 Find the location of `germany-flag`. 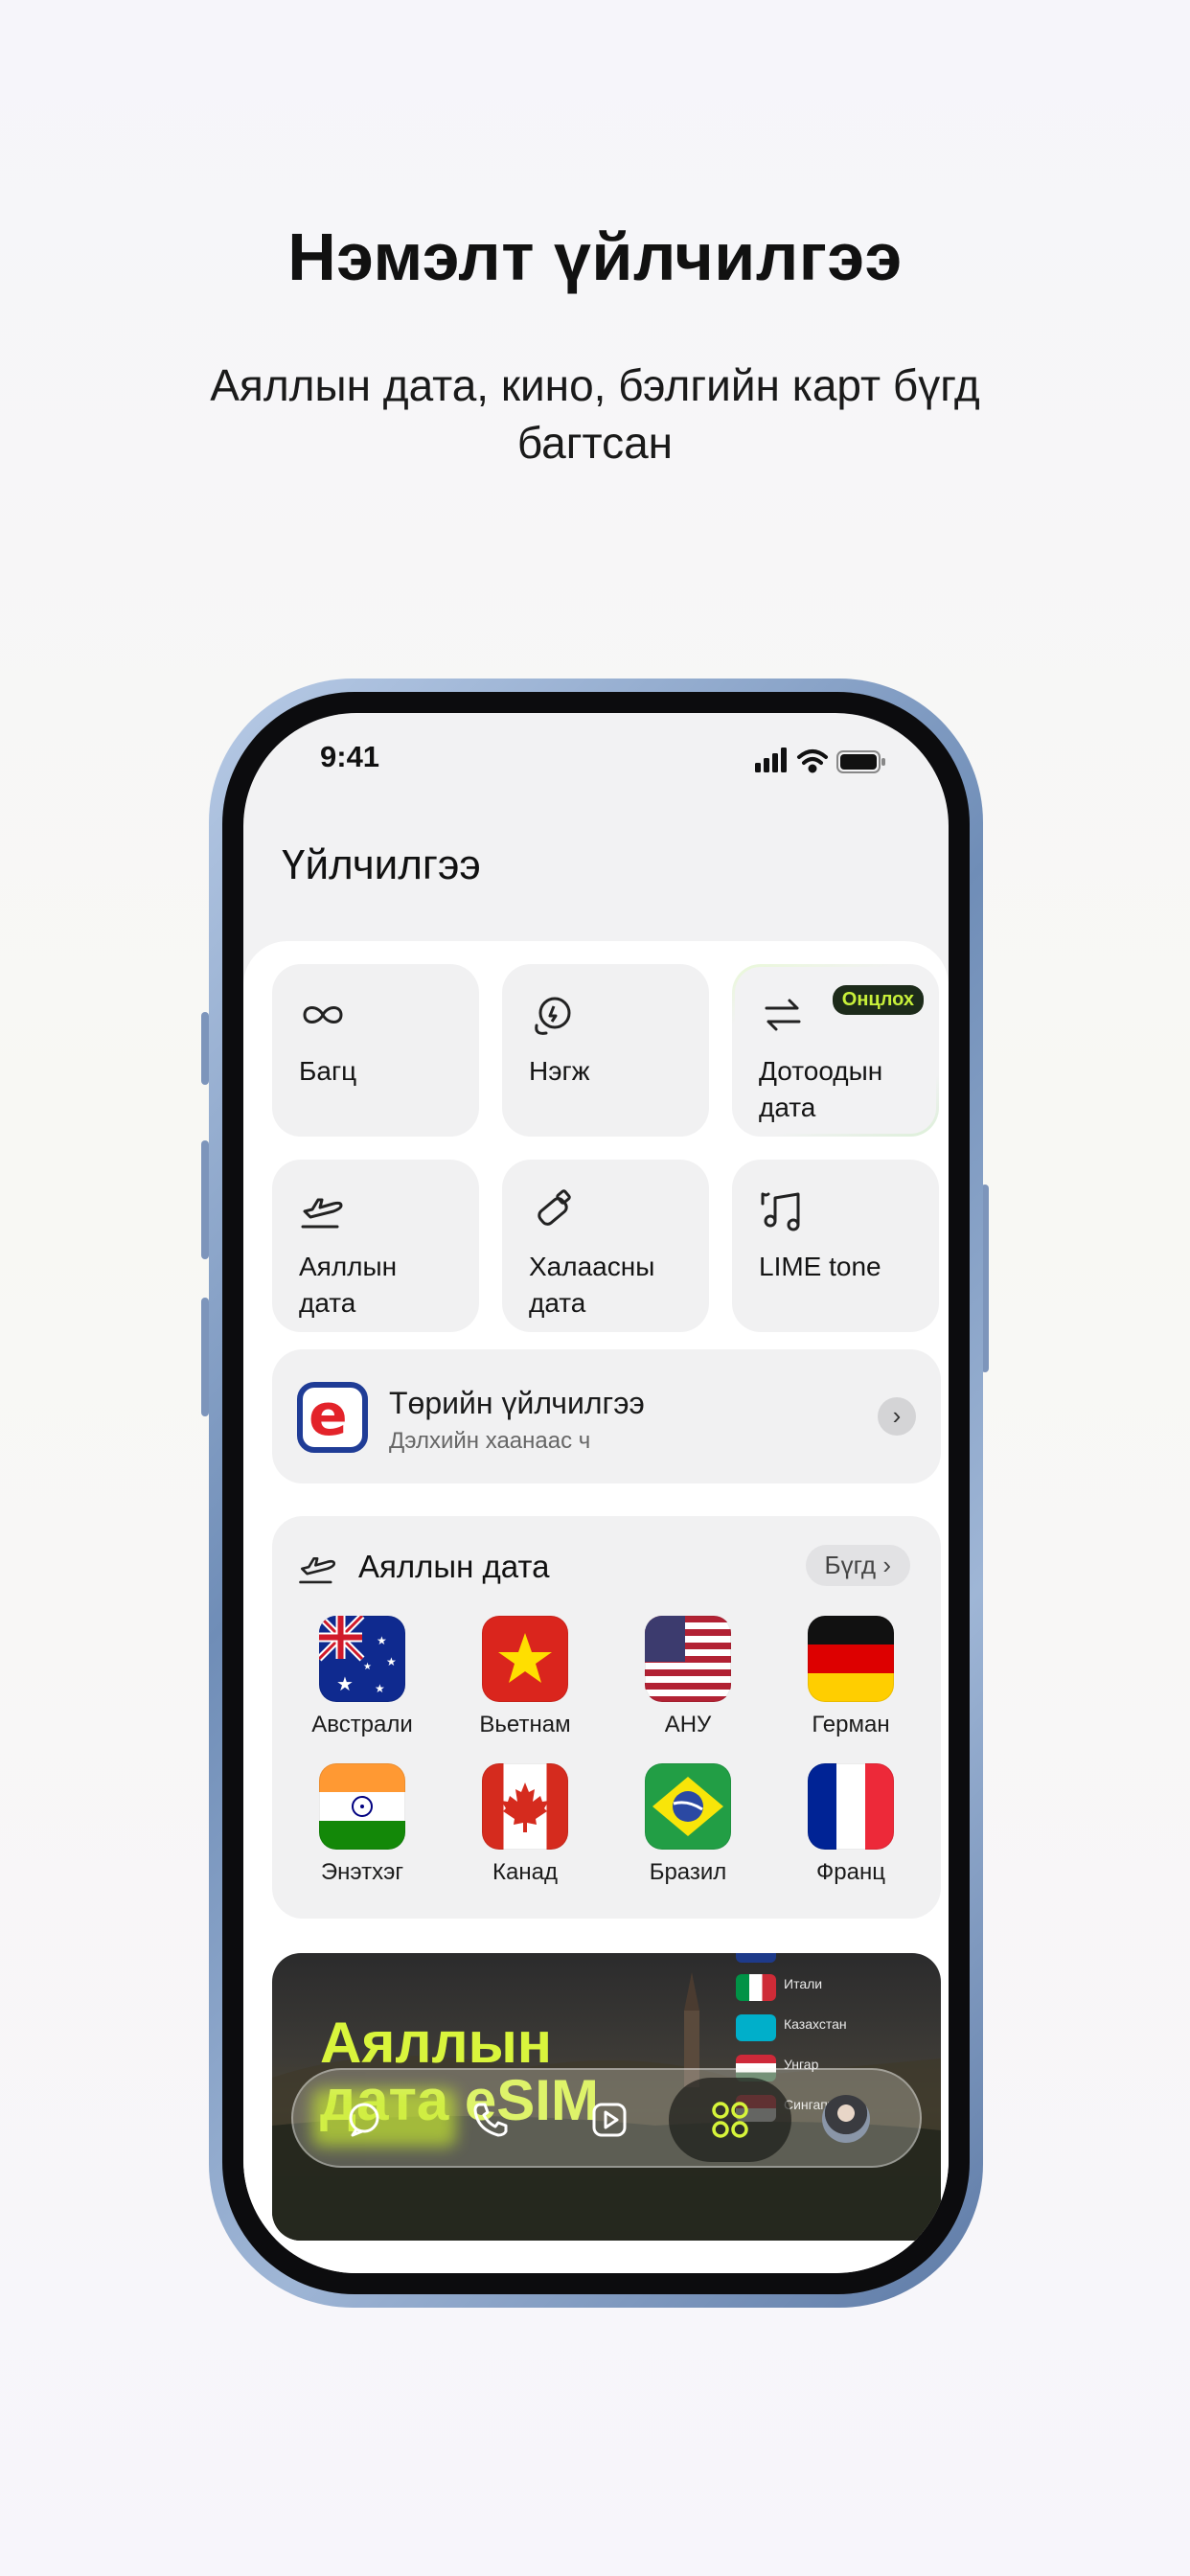

germany-flag is located at coordinates (851, 1659).